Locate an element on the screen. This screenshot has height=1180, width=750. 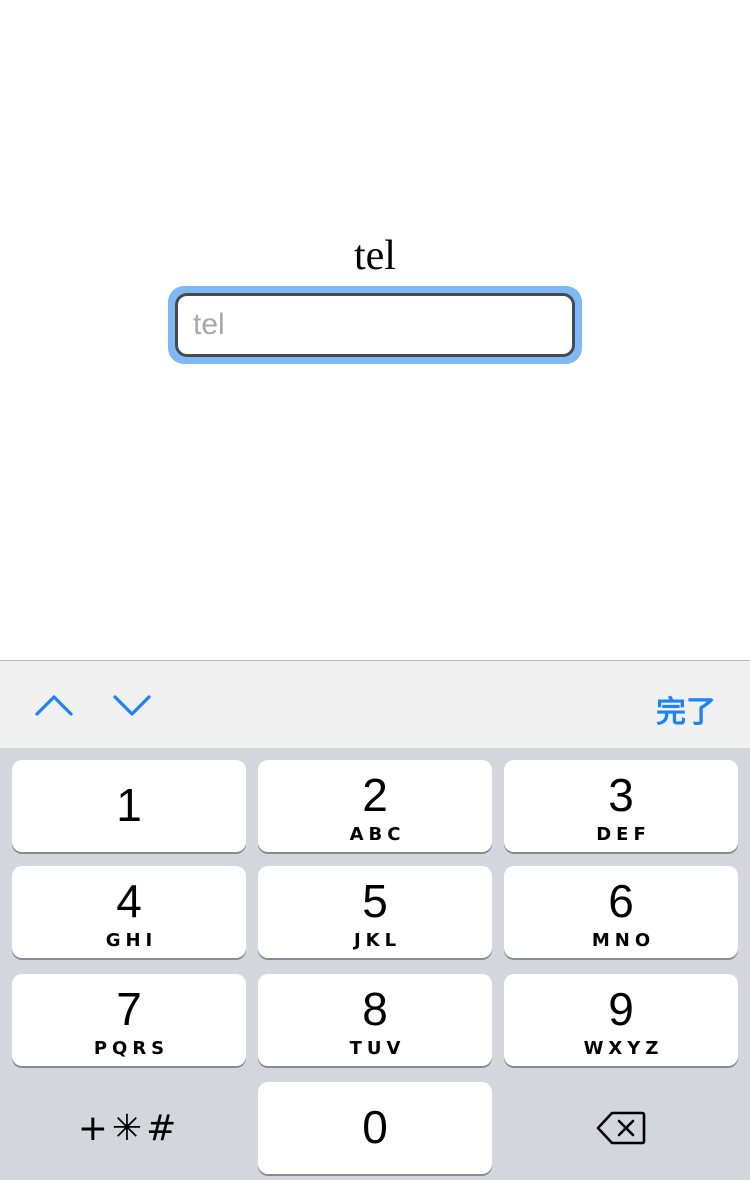
backspace-icon is located at coordinates (621, 1128).